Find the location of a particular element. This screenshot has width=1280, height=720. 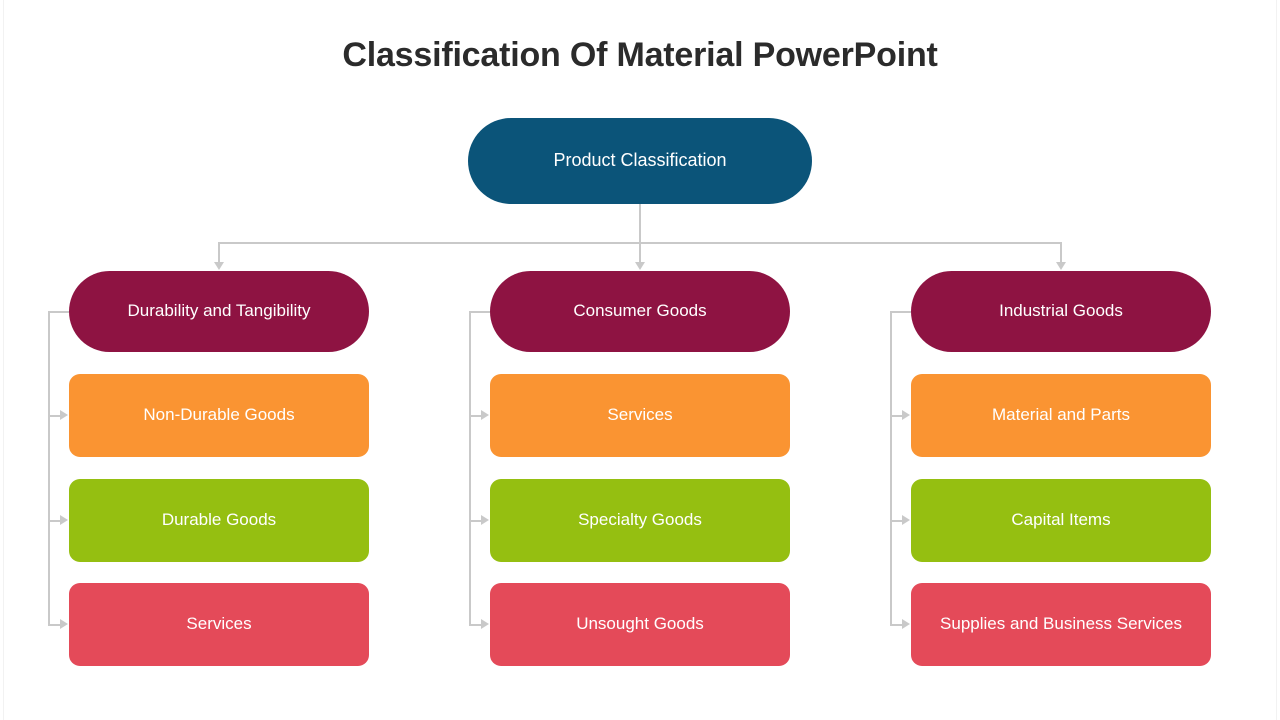

slide-left-edge is located at coordinates (3, 360).